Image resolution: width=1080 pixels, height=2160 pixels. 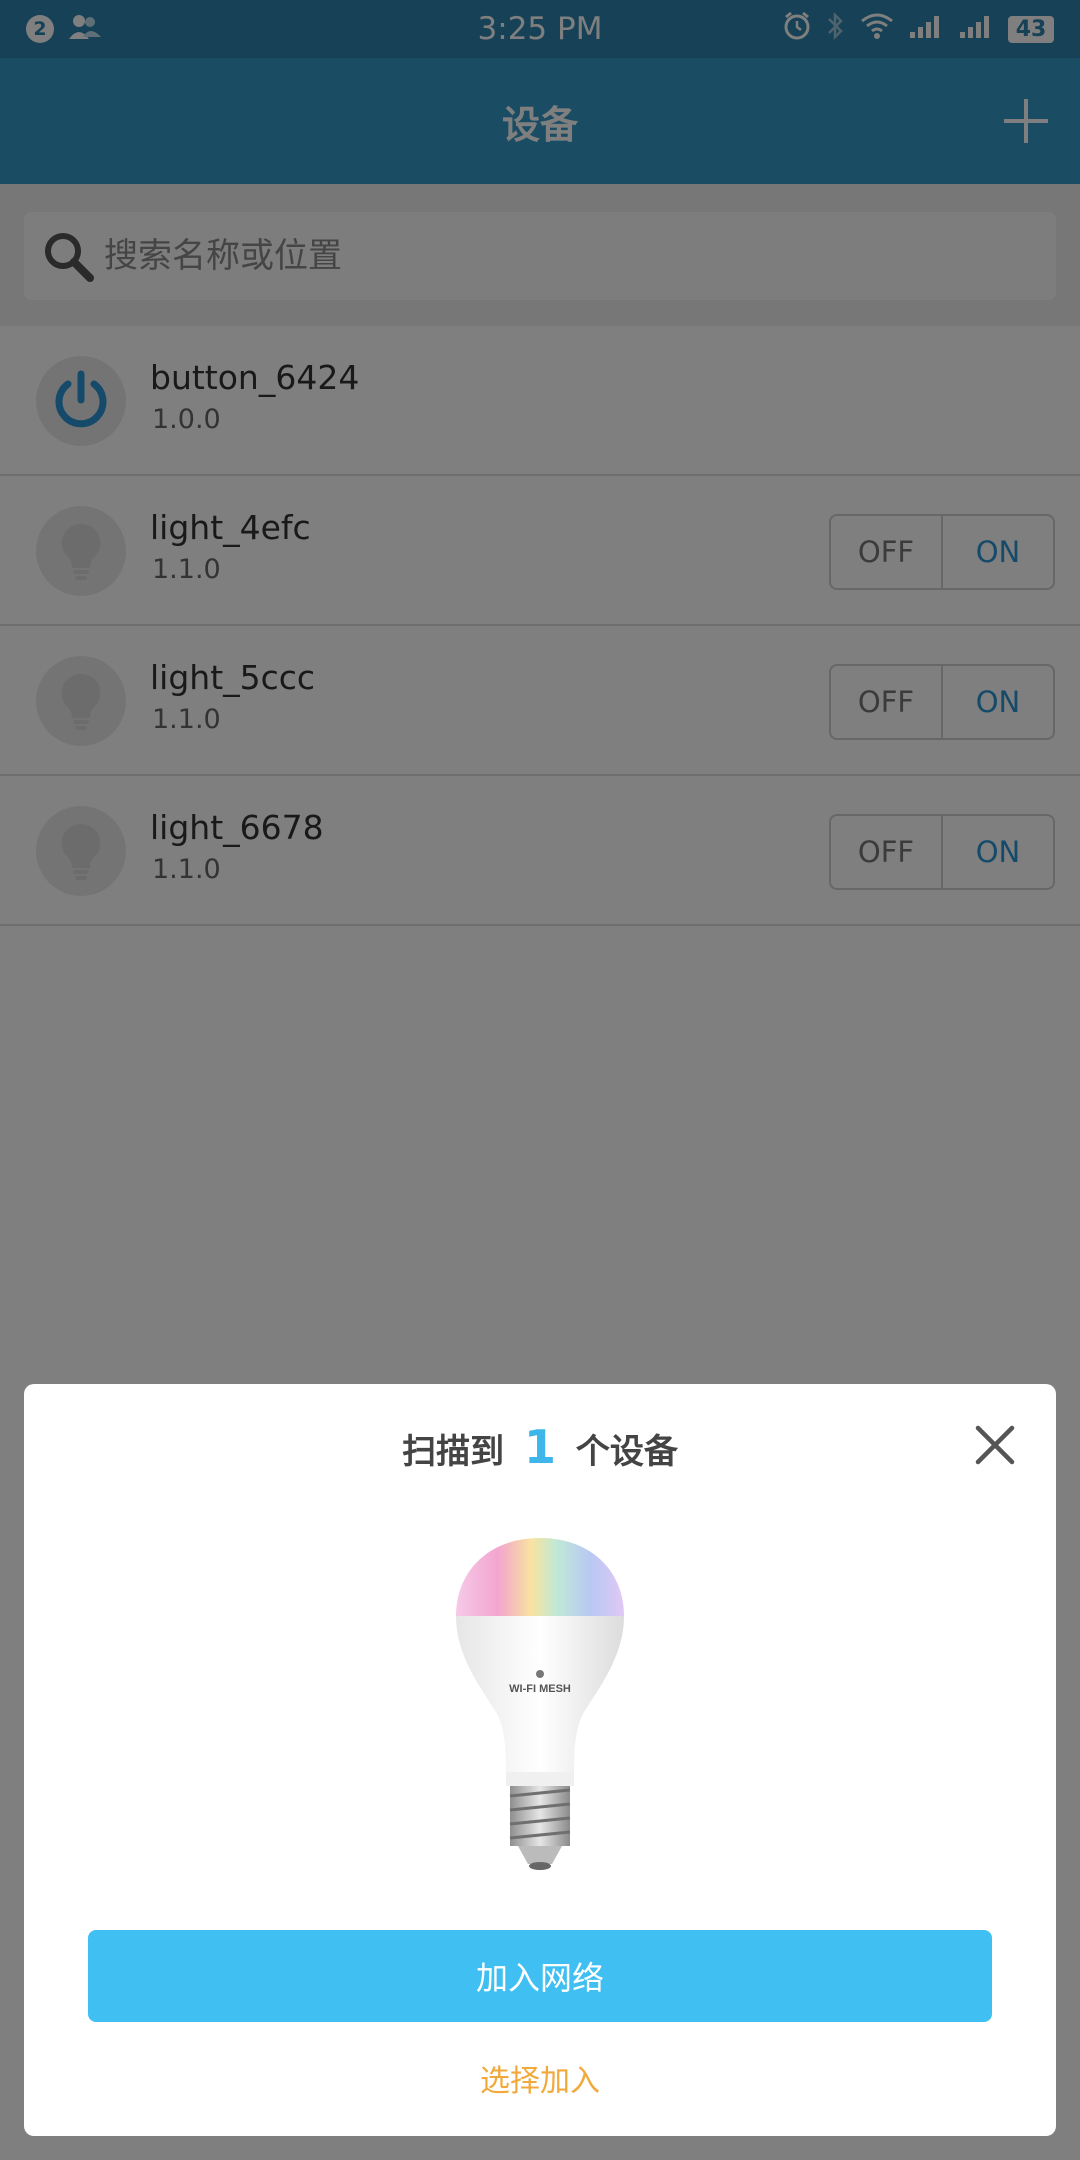 I want to click on device-count: 1, so click(x=539, y=1447).